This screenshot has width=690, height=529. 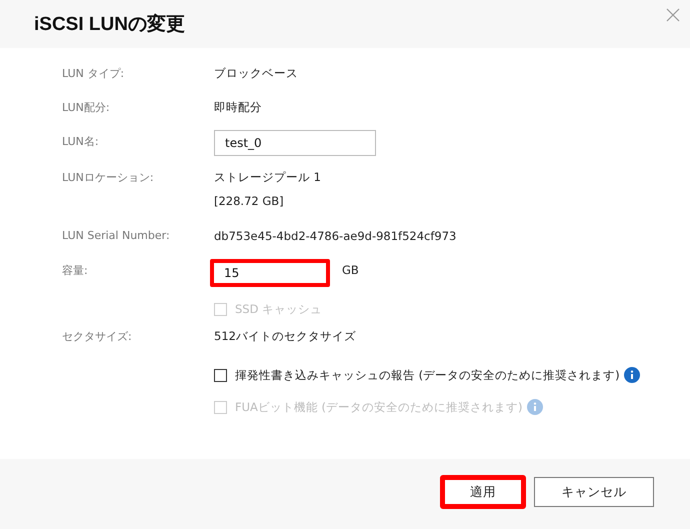 What do you see at coordinates (594, 492) in the screenshot?
I see `cancel-button: キャンセル` at bounding box center [594, 492].